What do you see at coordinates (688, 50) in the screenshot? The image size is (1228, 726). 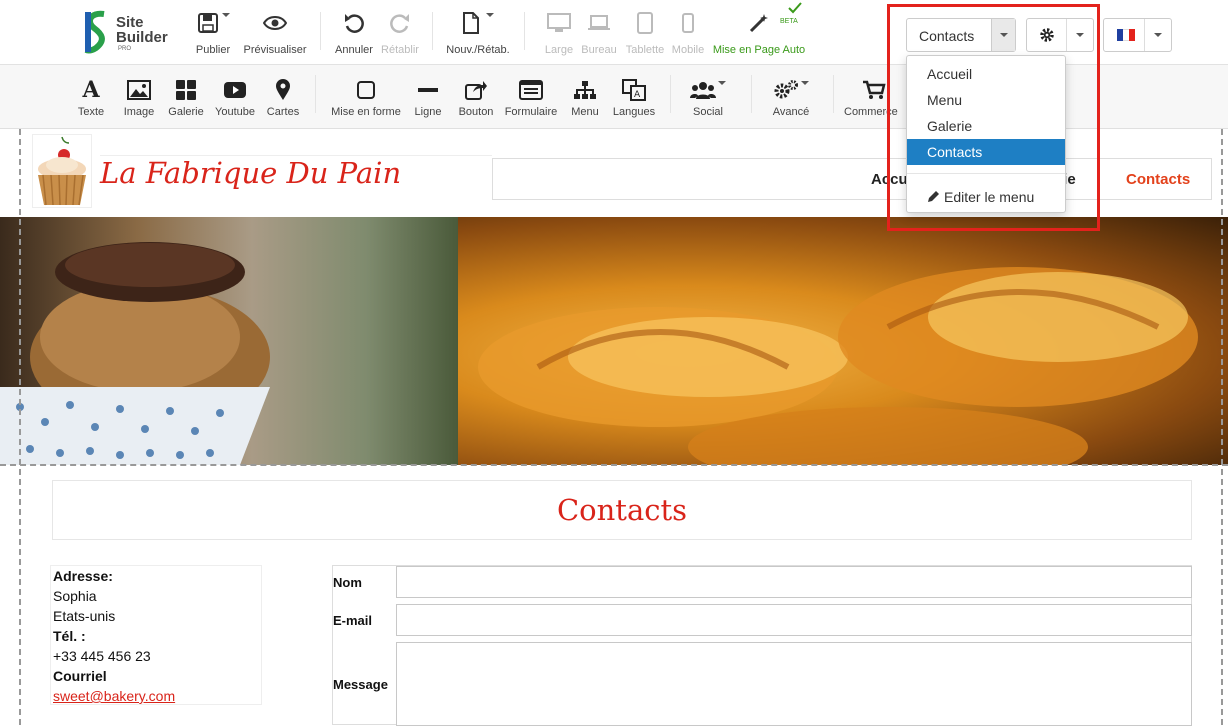 I see `view-mobile-label: Mobile` at bounding box center [688, 50].